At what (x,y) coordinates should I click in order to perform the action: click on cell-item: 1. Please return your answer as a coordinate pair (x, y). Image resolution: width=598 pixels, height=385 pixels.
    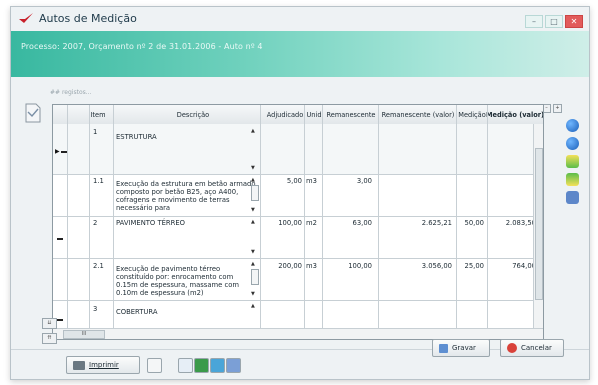
    Looking at the image, I should click on (95, 132).